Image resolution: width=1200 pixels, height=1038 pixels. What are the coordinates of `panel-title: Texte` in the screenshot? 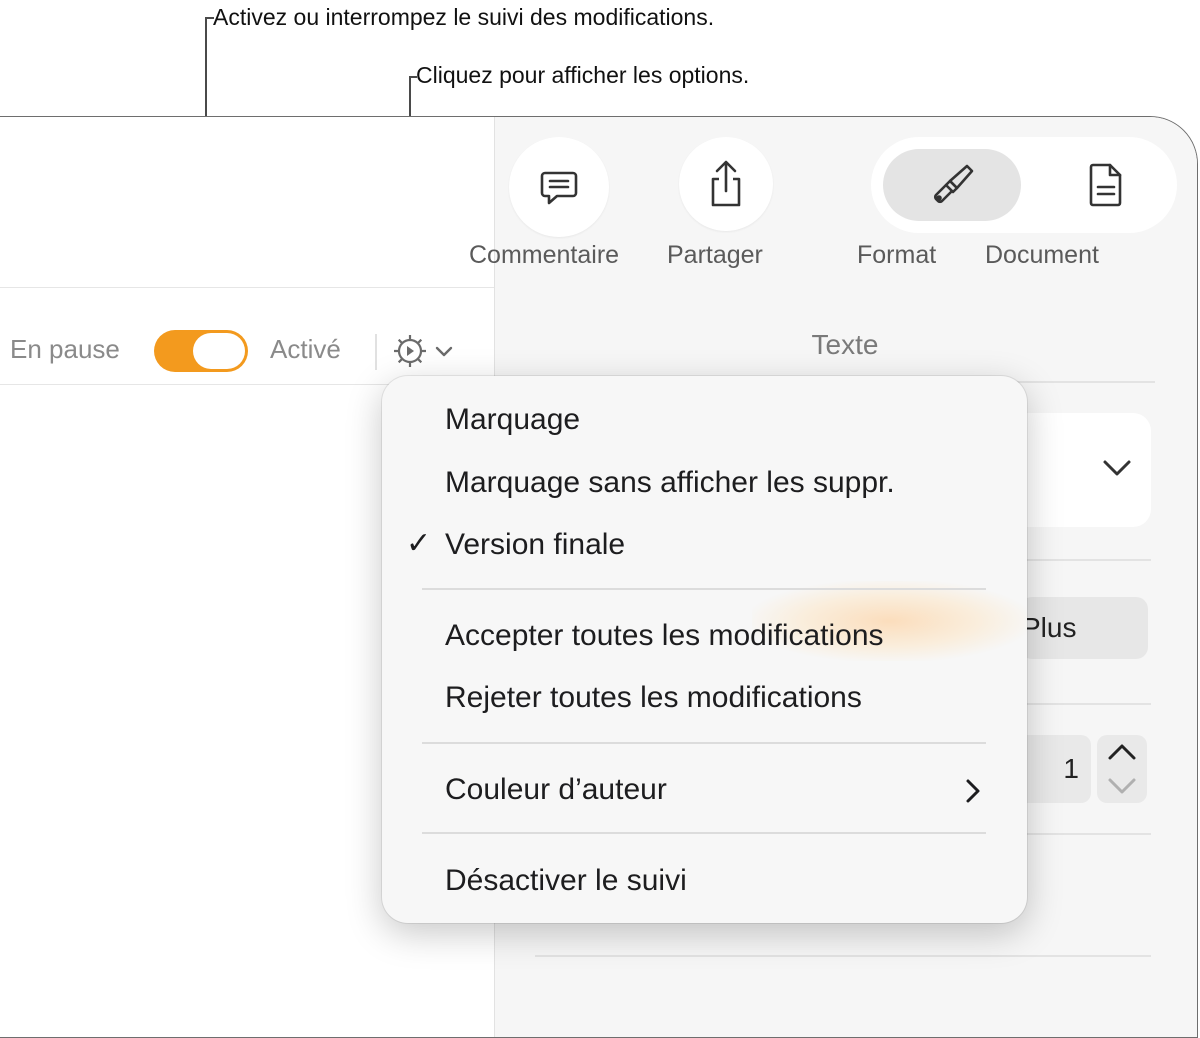 It's located at (845, 344).